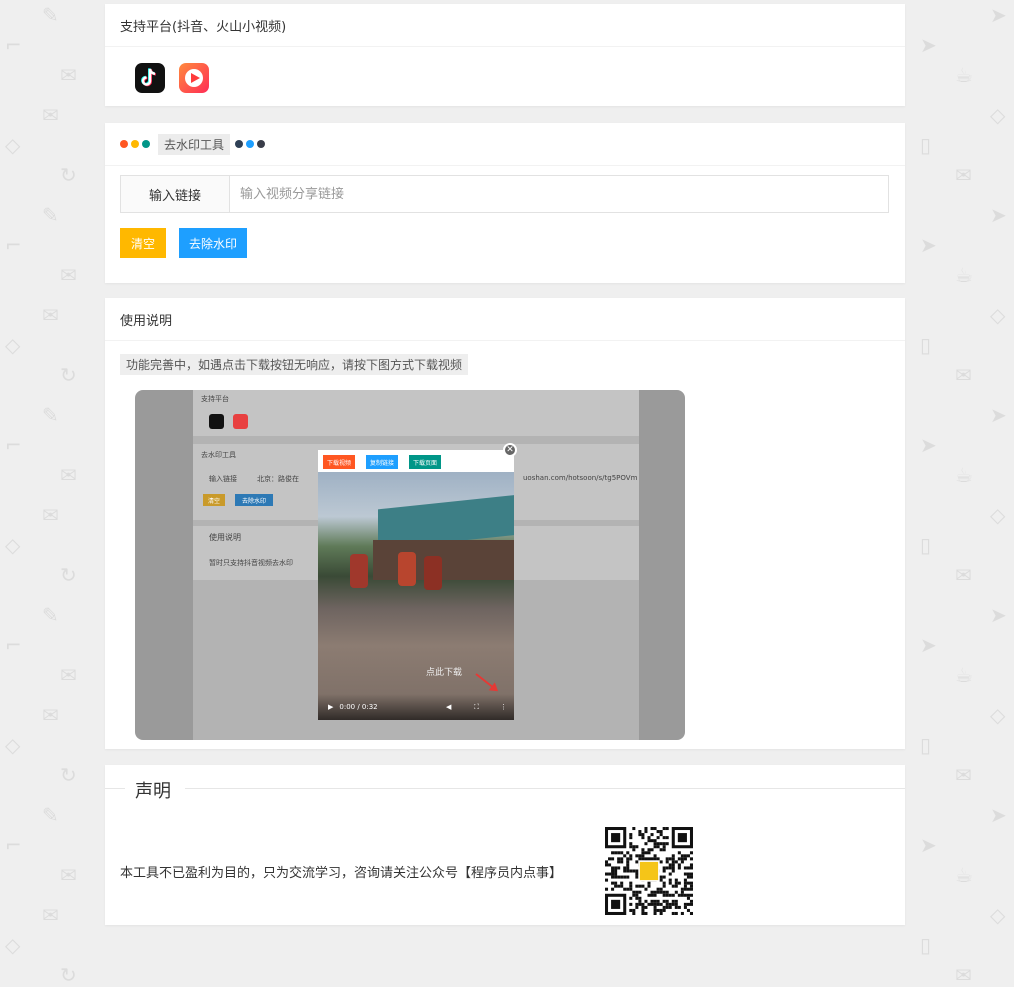 The width and height of the screenshot is (1014, 987). I want to click on demo-remove-button: 去除水印, so click(254, 500).